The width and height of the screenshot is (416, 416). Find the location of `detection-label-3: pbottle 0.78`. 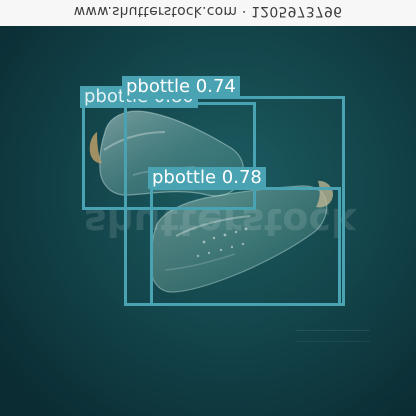

detection-label-3: pbottle 0.78 is located at coordinates (207, 178).